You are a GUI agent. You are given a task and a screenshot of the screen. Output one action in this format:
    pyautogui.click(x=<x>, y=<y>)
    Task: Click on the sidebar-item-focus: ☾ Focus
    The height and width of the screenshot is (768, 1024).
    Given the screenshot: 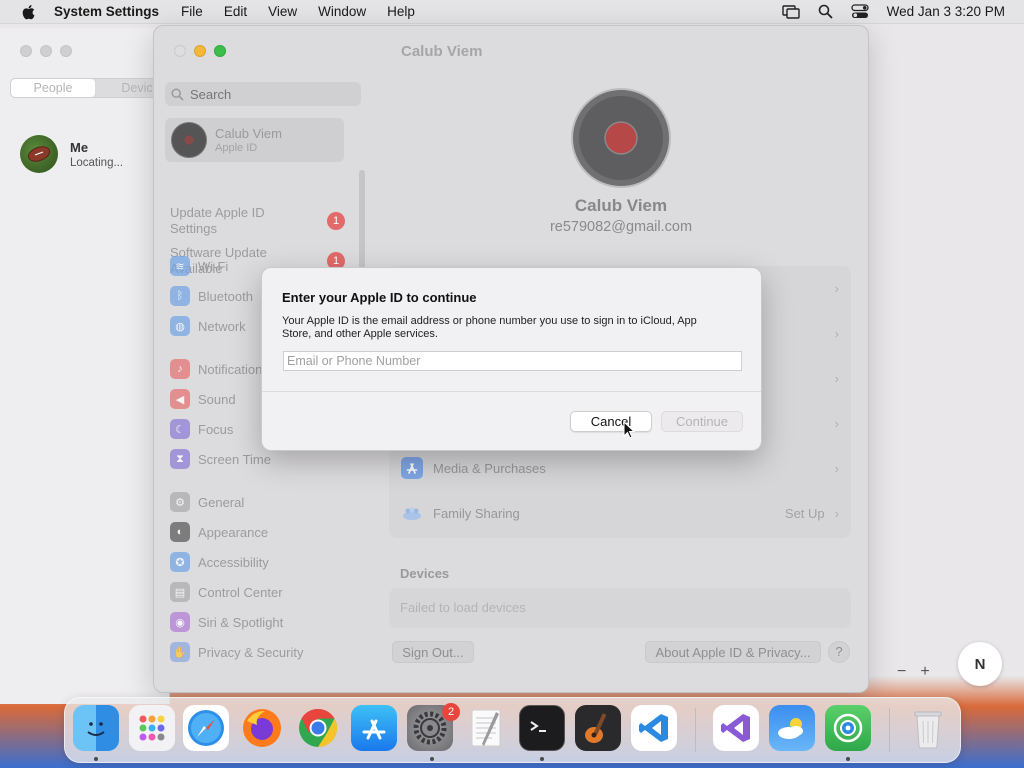 What is the action you would take?
    pyautogui.click(x=201, y=429)
    